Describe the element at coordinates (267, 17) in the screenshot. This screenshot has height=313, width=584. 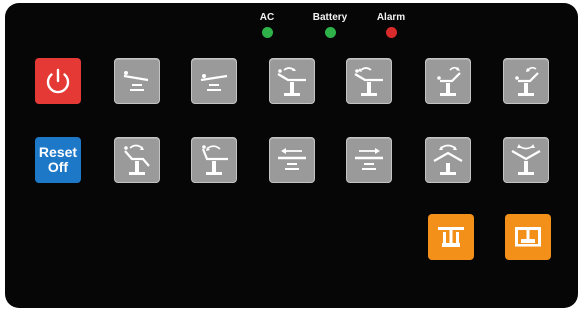
I see `ac-label: AC` at that location.